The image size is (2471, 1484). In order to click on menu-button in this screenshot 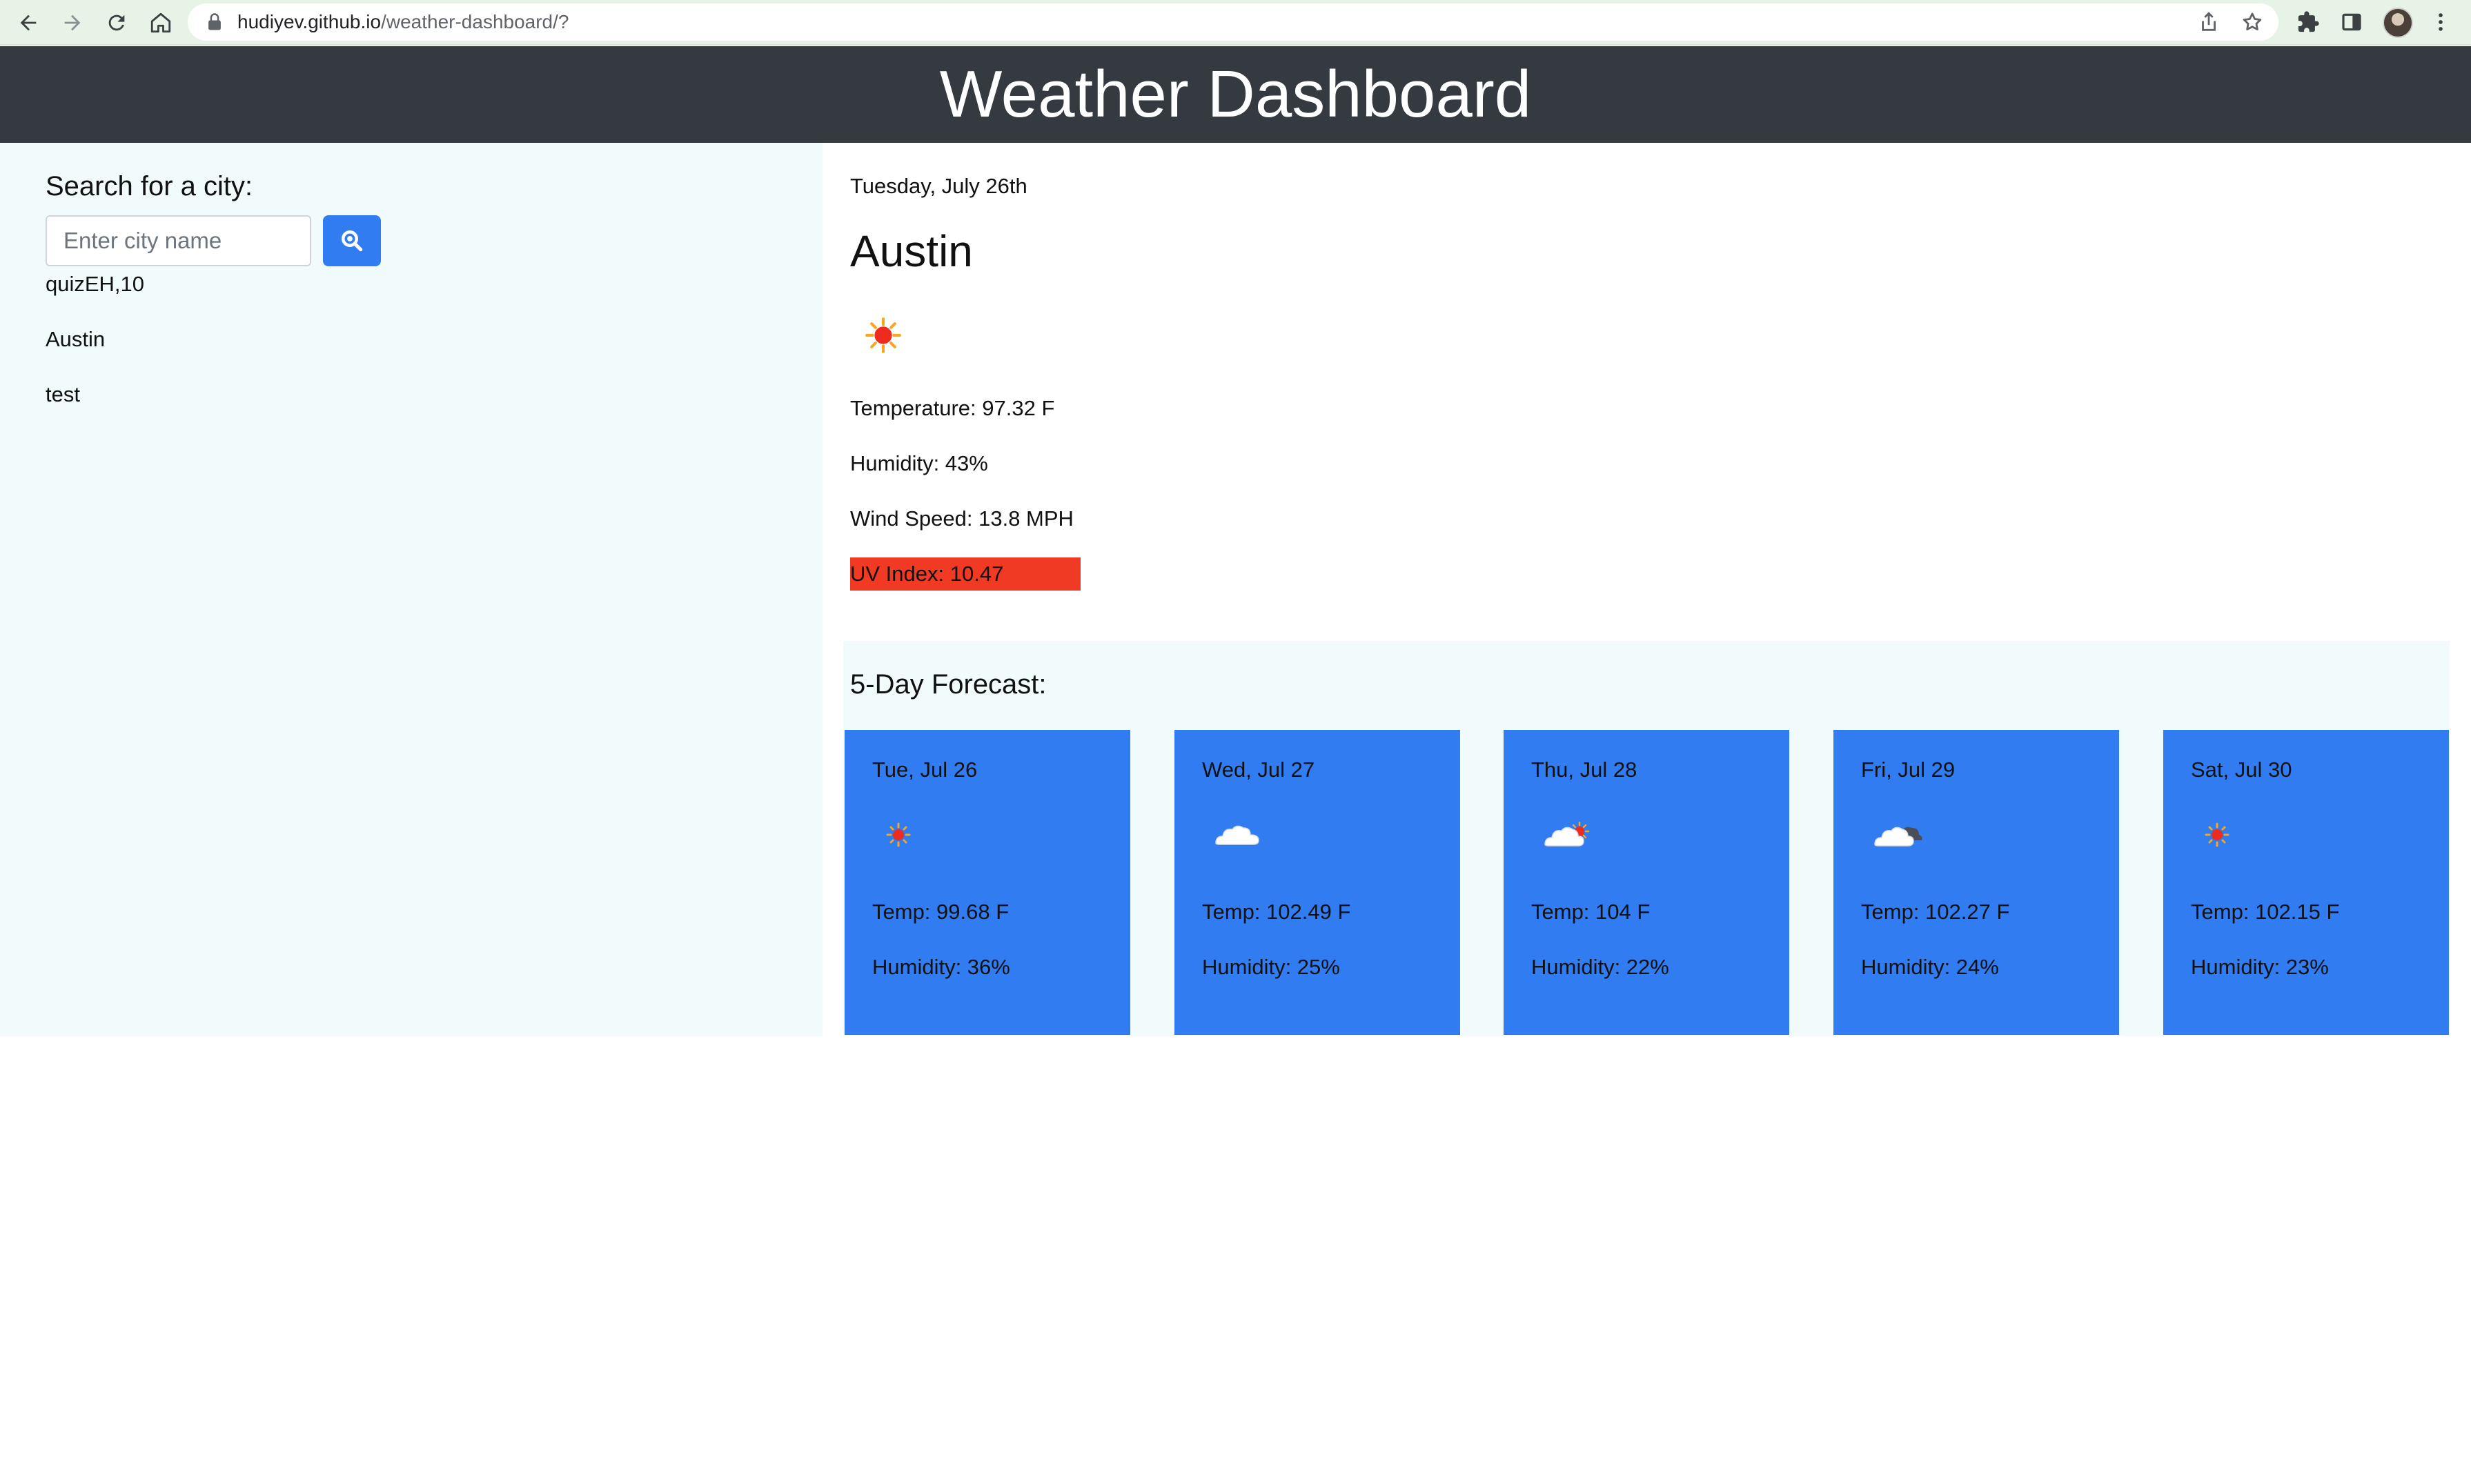, I will do `click(2440, 22)`.